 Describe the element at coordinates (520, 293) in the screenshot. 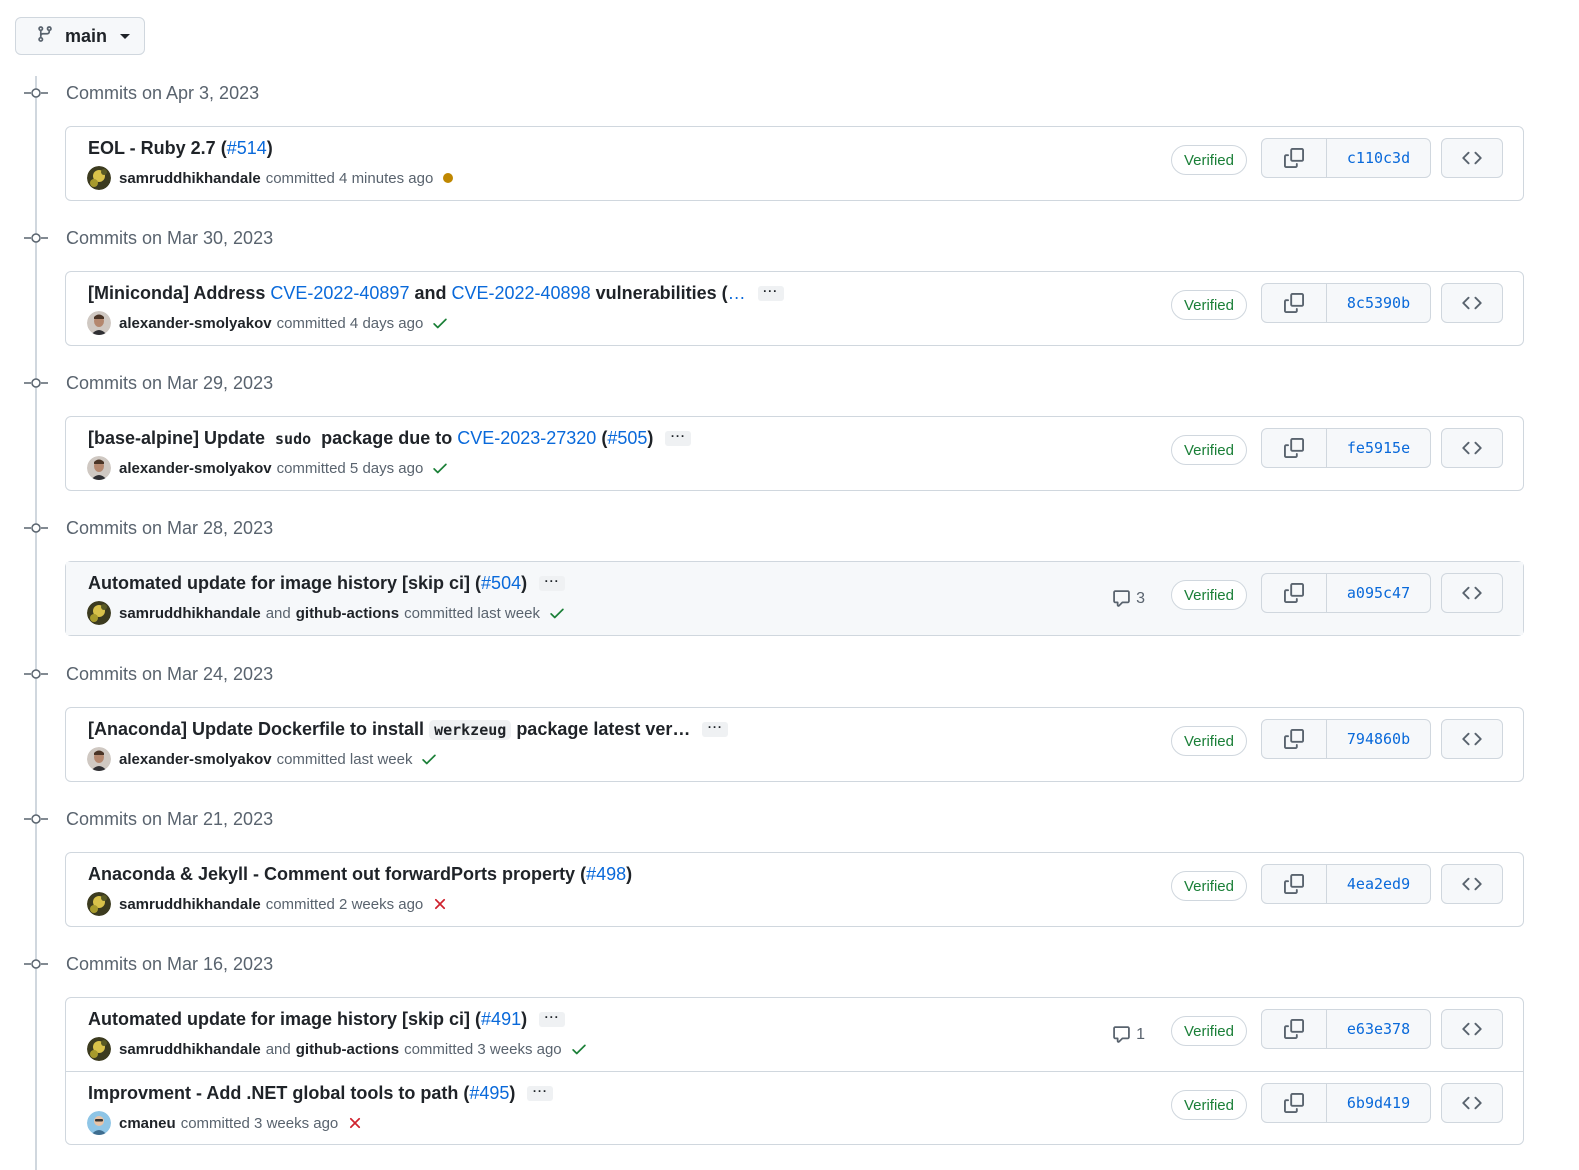

I see `cve-link: CVE-2022-40898` at that location.